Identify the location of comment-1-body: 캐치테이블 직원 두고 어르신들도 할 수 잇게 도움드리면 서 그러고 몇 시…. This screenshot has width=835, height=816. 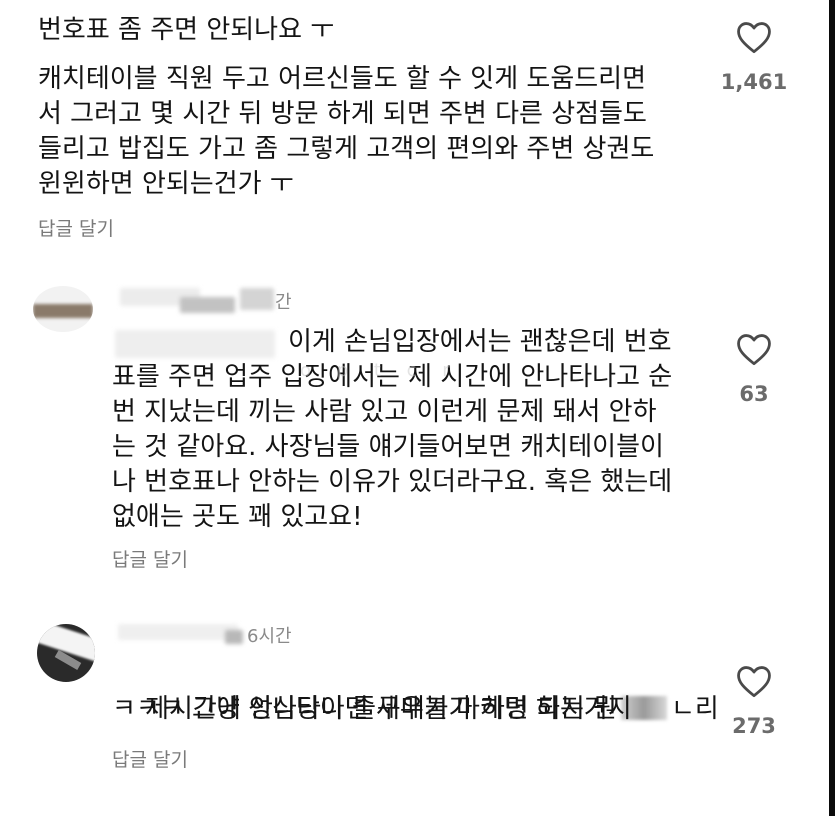
(346, 131).